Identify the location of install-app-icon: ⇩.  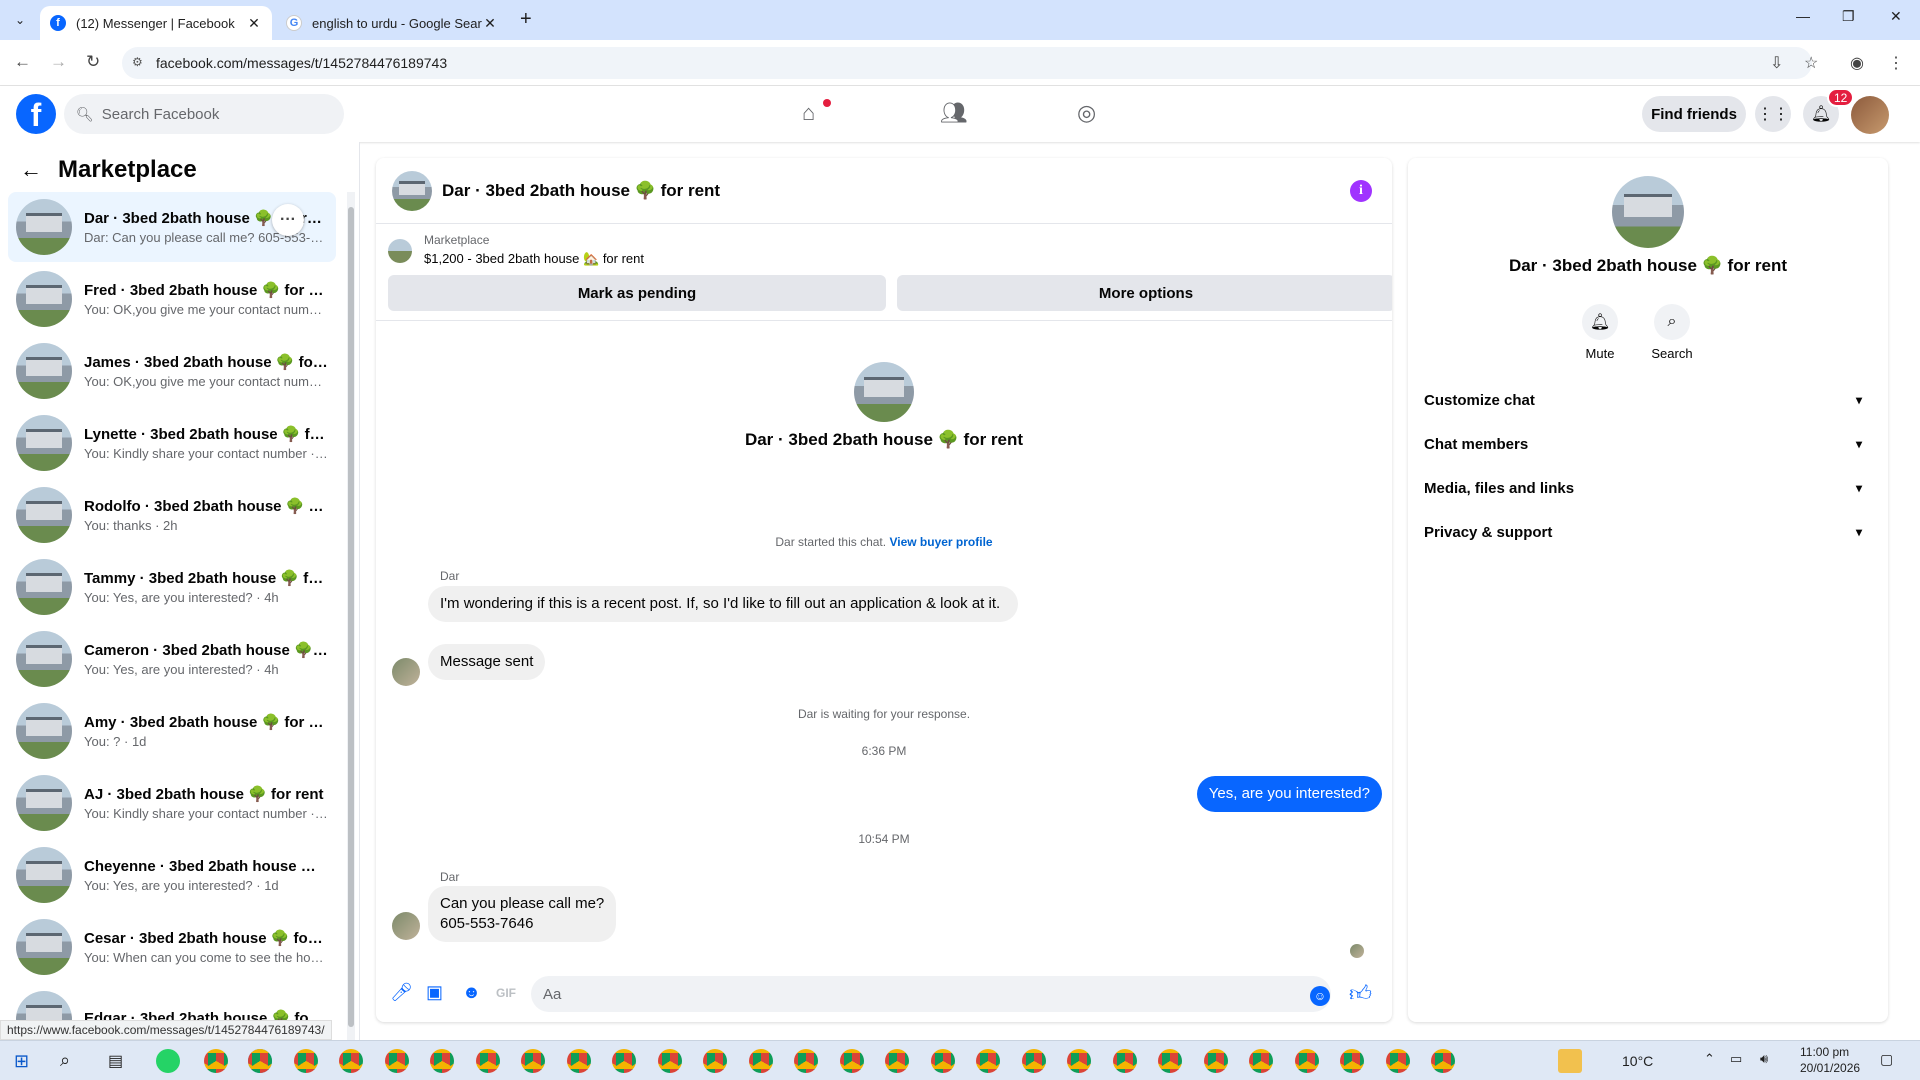
(1776, 63).